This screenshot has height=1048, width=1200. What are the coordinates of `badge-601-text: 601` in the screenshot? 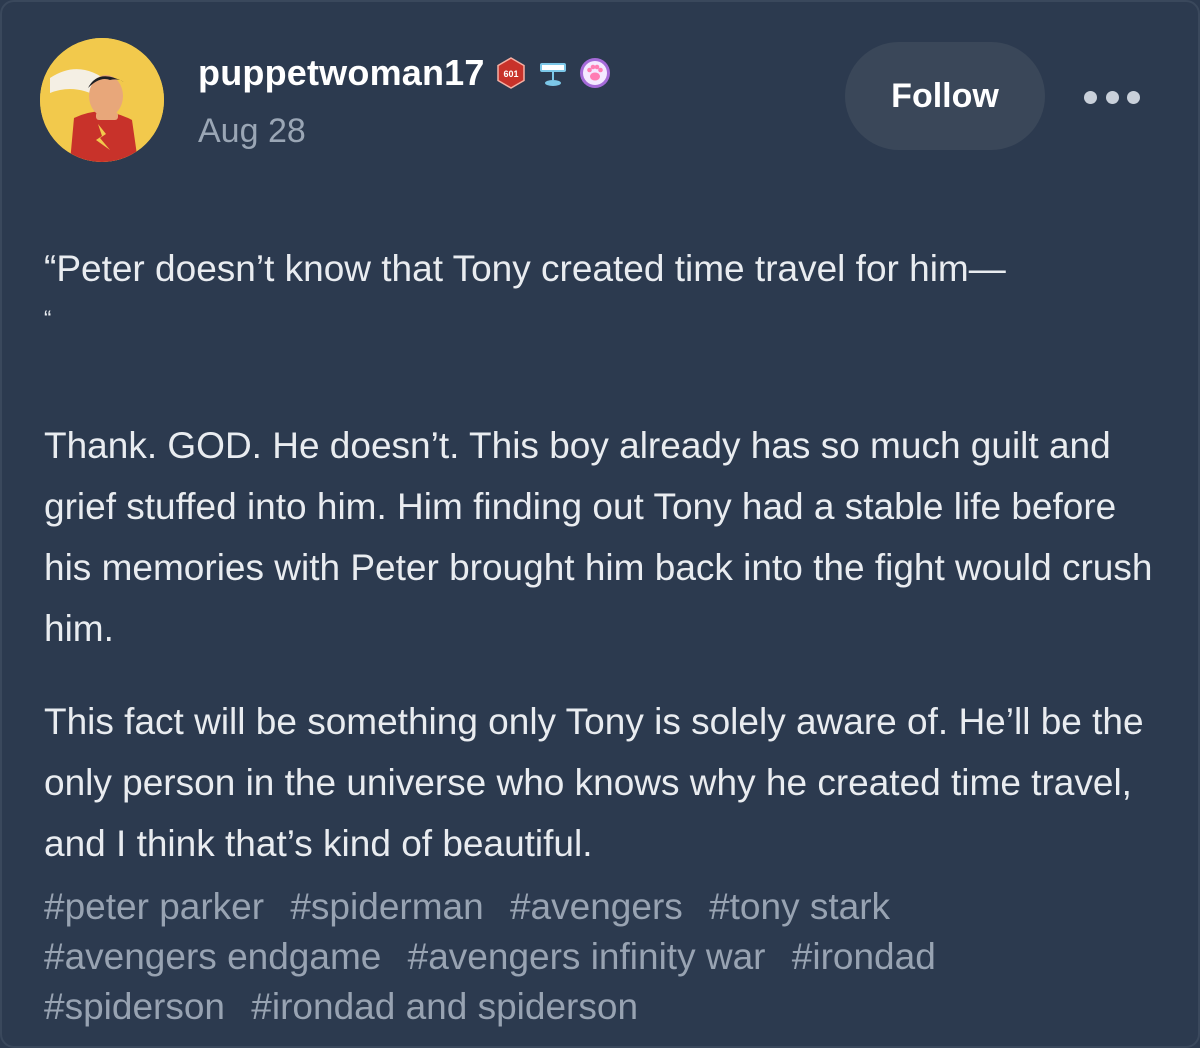 It's located at (510, 74).